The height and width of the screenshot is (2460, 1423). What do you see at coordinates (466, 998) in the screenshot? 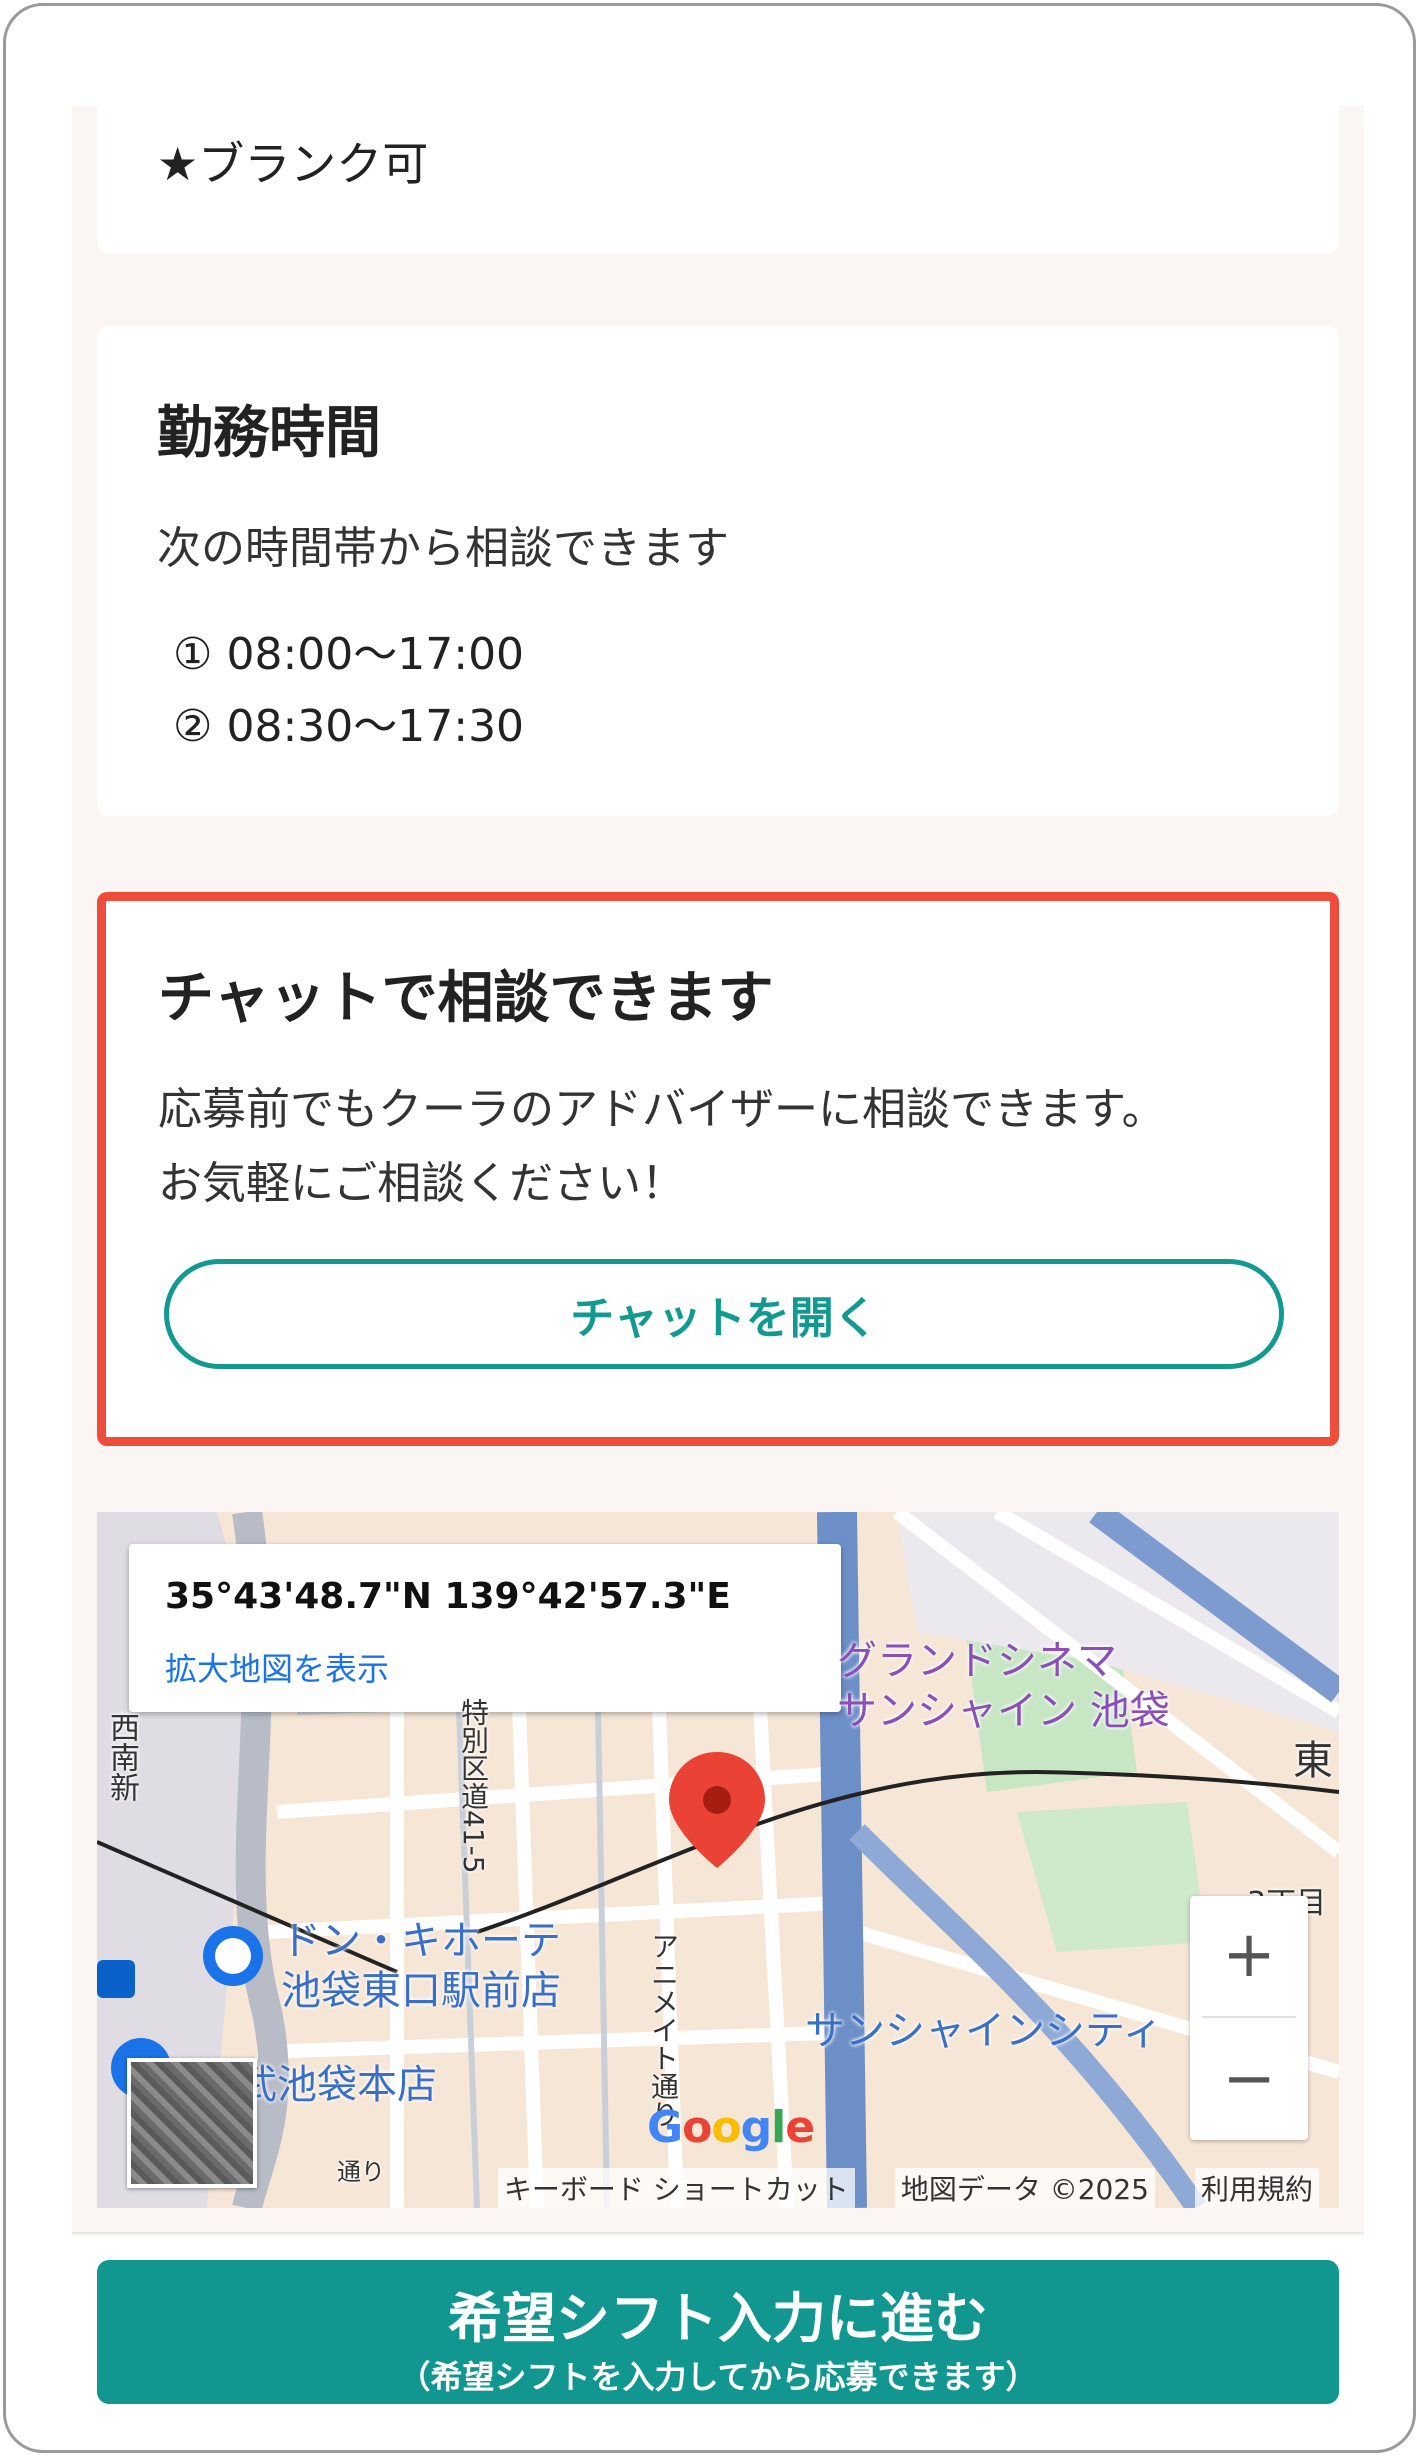
I see `chat-card-title: チャットで相談できます` at bounding box center [466, 998].